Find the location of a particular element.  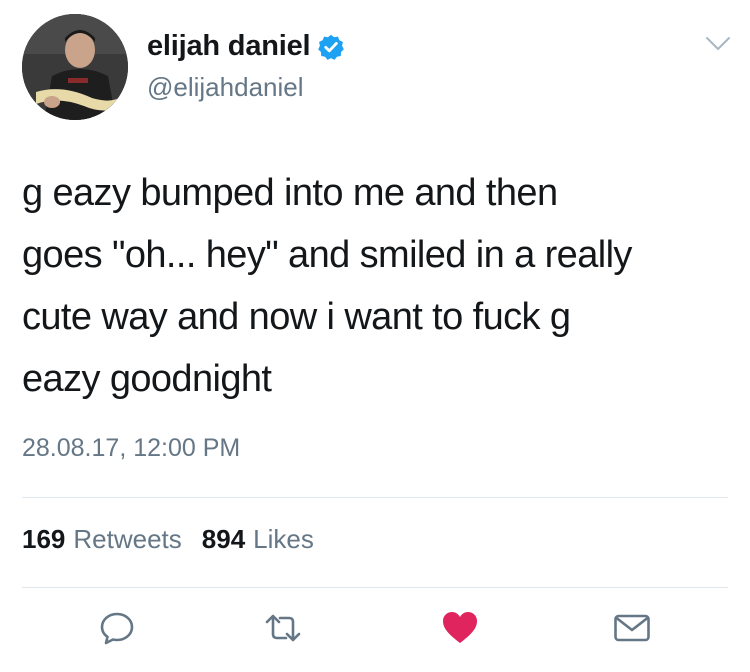

reply-button is located at coordinates (117, 628).